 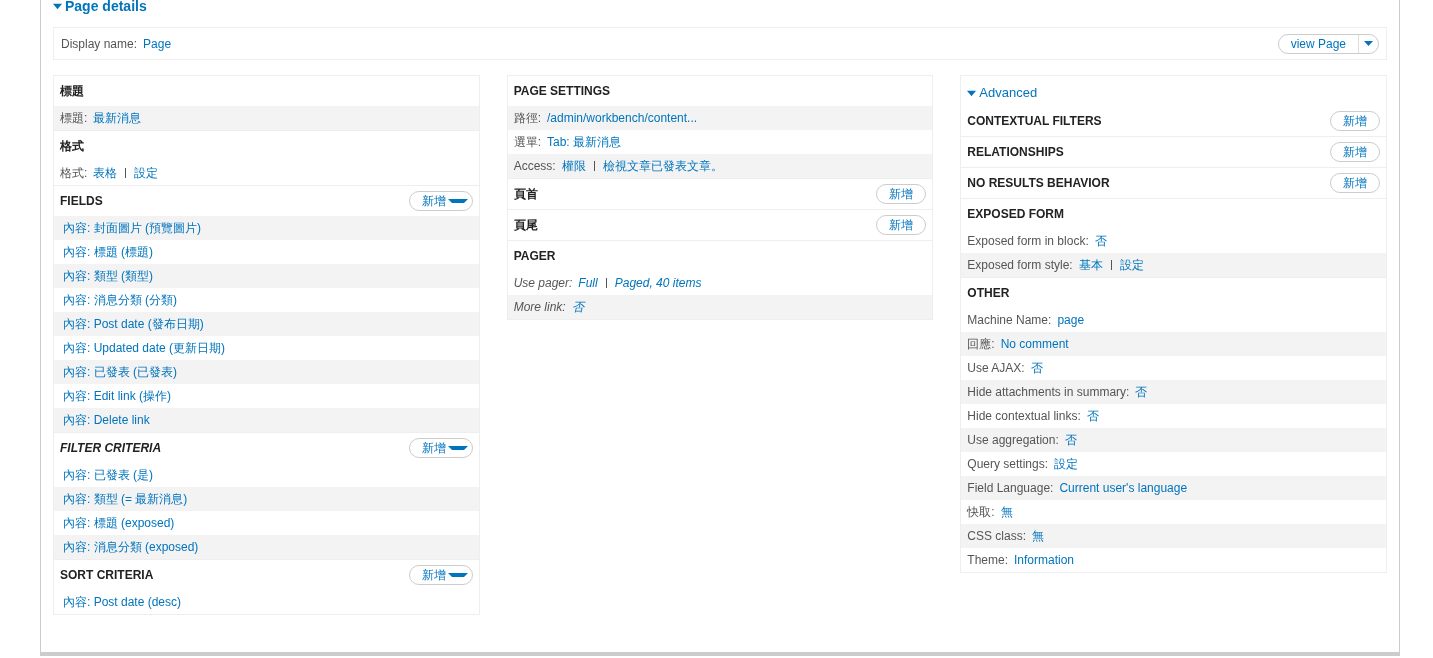 I want to click on setting-label: Hide contextual links:, so click(x=1024, y=416).